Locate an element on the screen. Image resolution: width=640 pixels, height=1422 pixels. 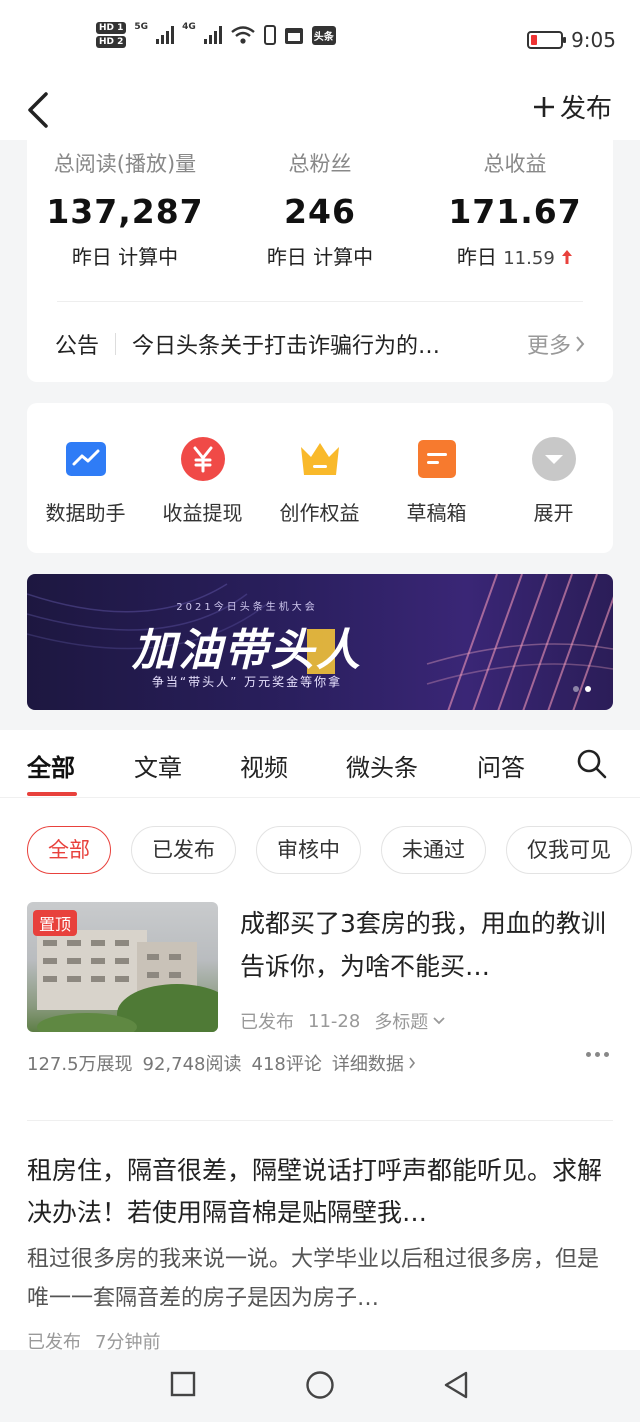
stat-total-fans: 总粉丝 246 昨日 计算中 is located at coordinates (320, 209).